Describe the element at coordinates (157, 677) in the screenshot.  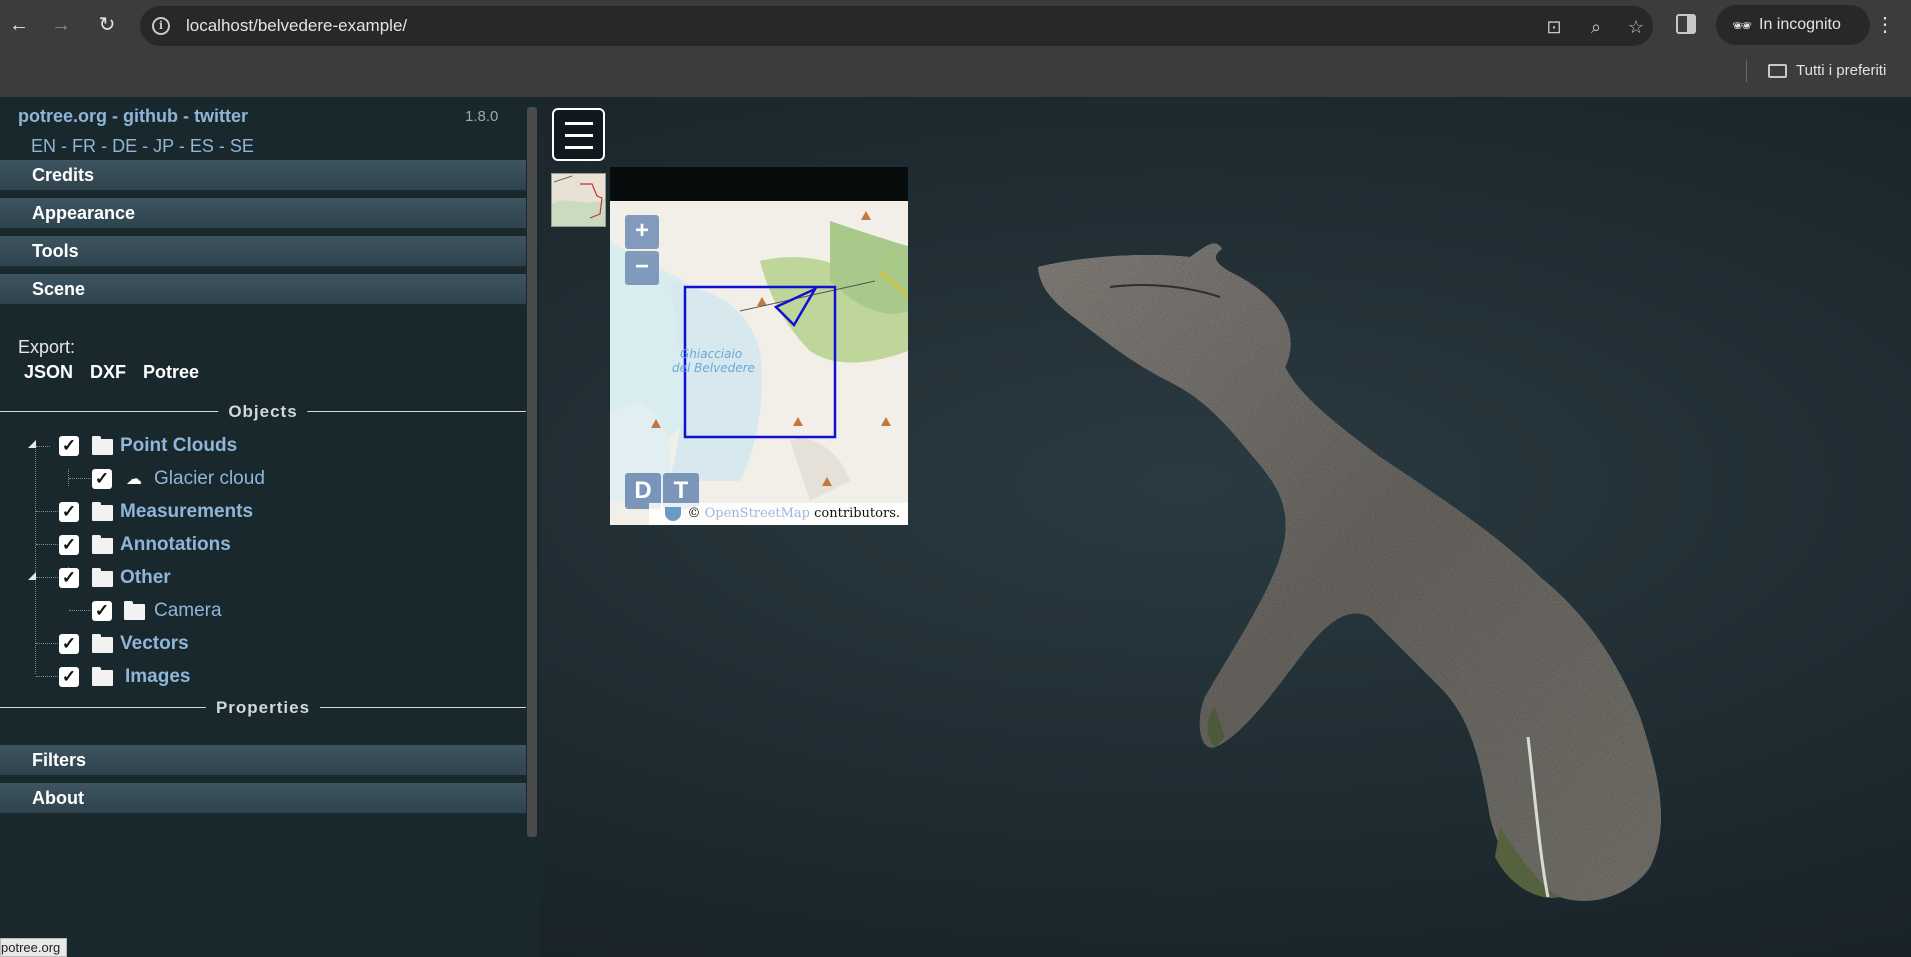
I see `tree-item-images: Images` at that location.